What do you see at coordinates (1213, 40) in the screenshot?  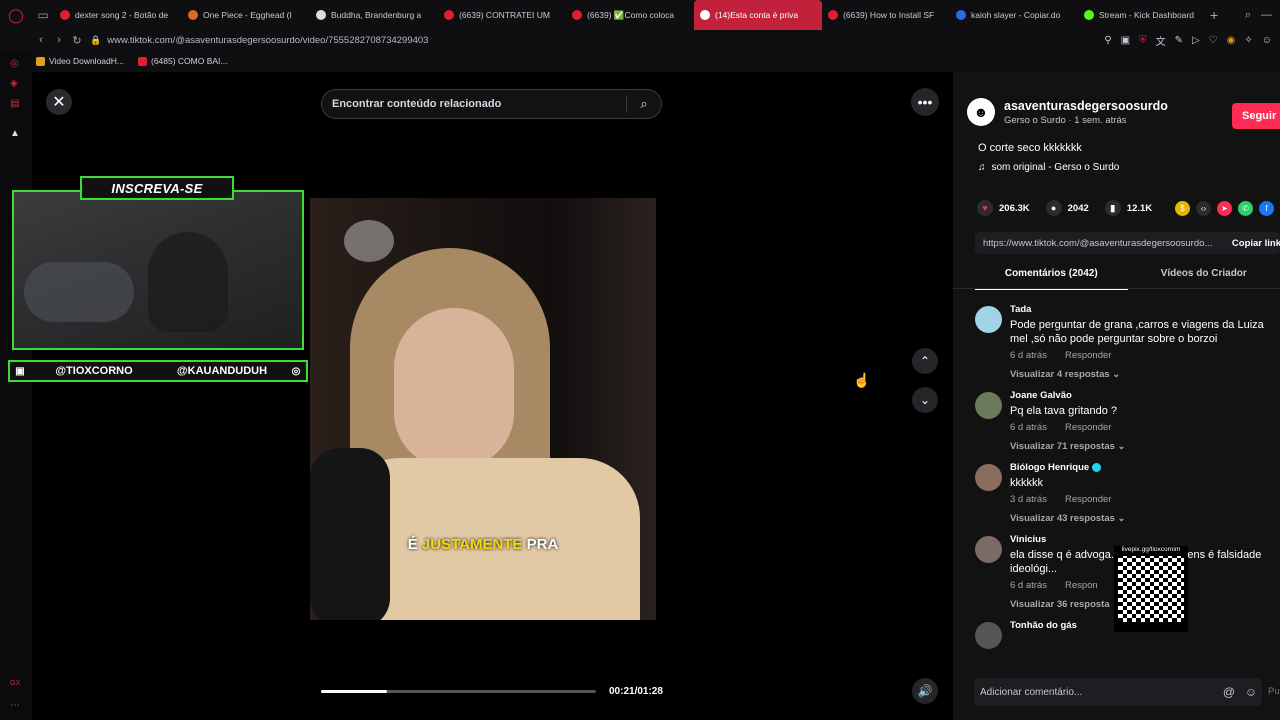 I see `heart-icon: ♡` at bounding box center [1213, 40].